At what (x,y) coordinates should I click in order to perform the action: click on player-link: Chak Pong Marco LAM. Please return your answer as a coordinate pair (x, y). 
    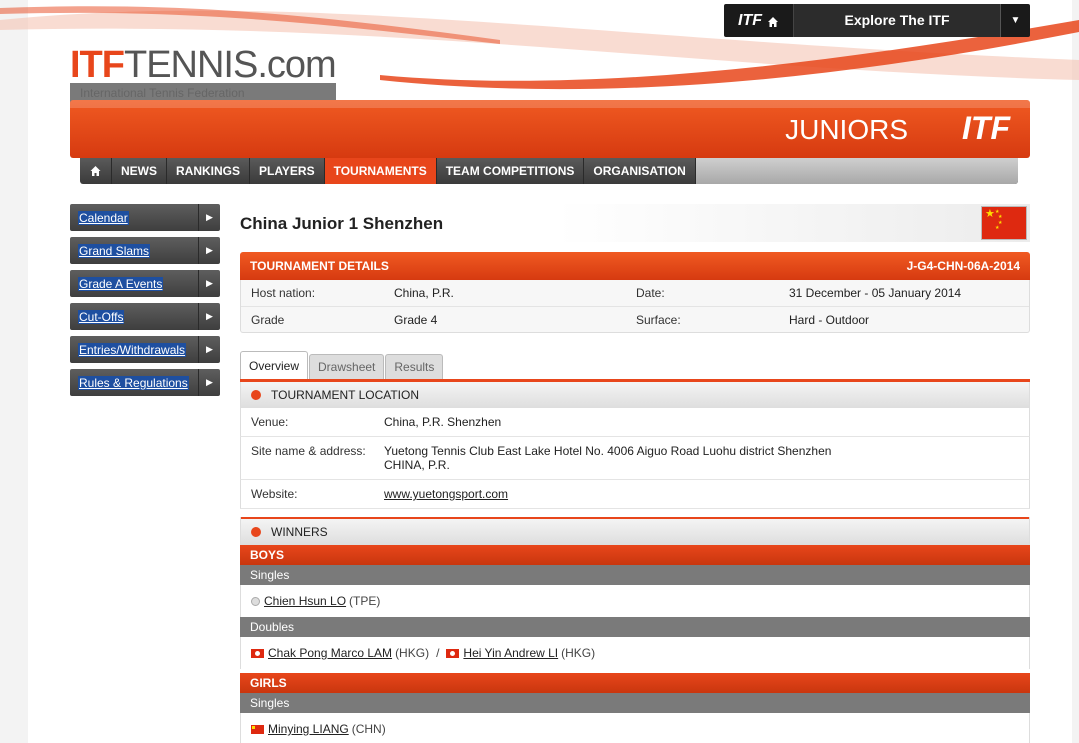
    Looking at the image, I should click on (330, 653).